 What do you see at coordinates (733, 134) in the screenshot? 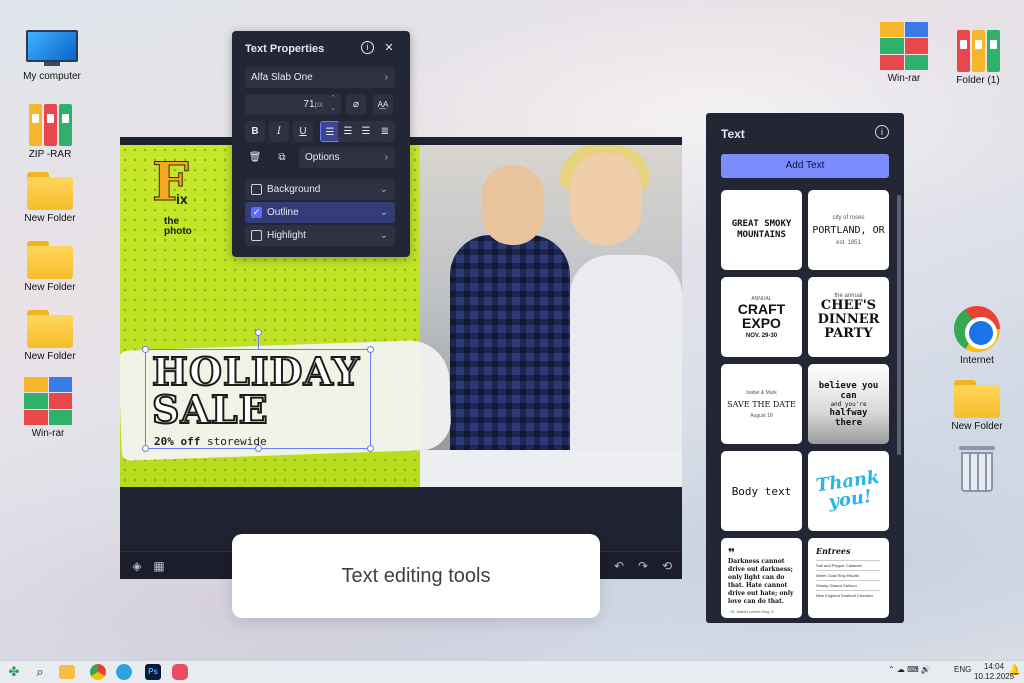
I see `panel-title: Text` at bounding box center [733, 134].